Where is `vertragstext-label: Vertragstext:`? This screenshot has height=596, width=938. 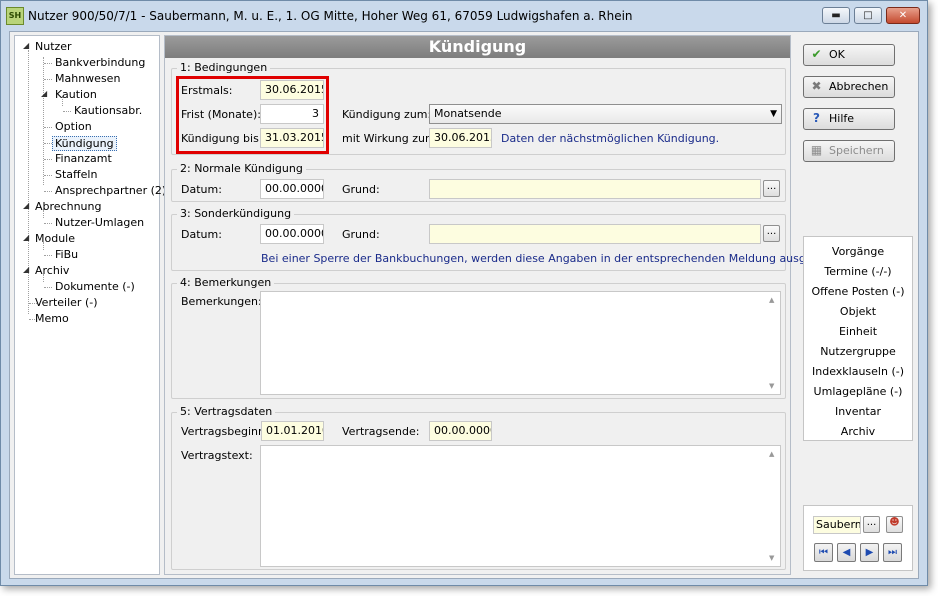
vertragstext-label: Vertragstext: is located at coordinates (217, 455).